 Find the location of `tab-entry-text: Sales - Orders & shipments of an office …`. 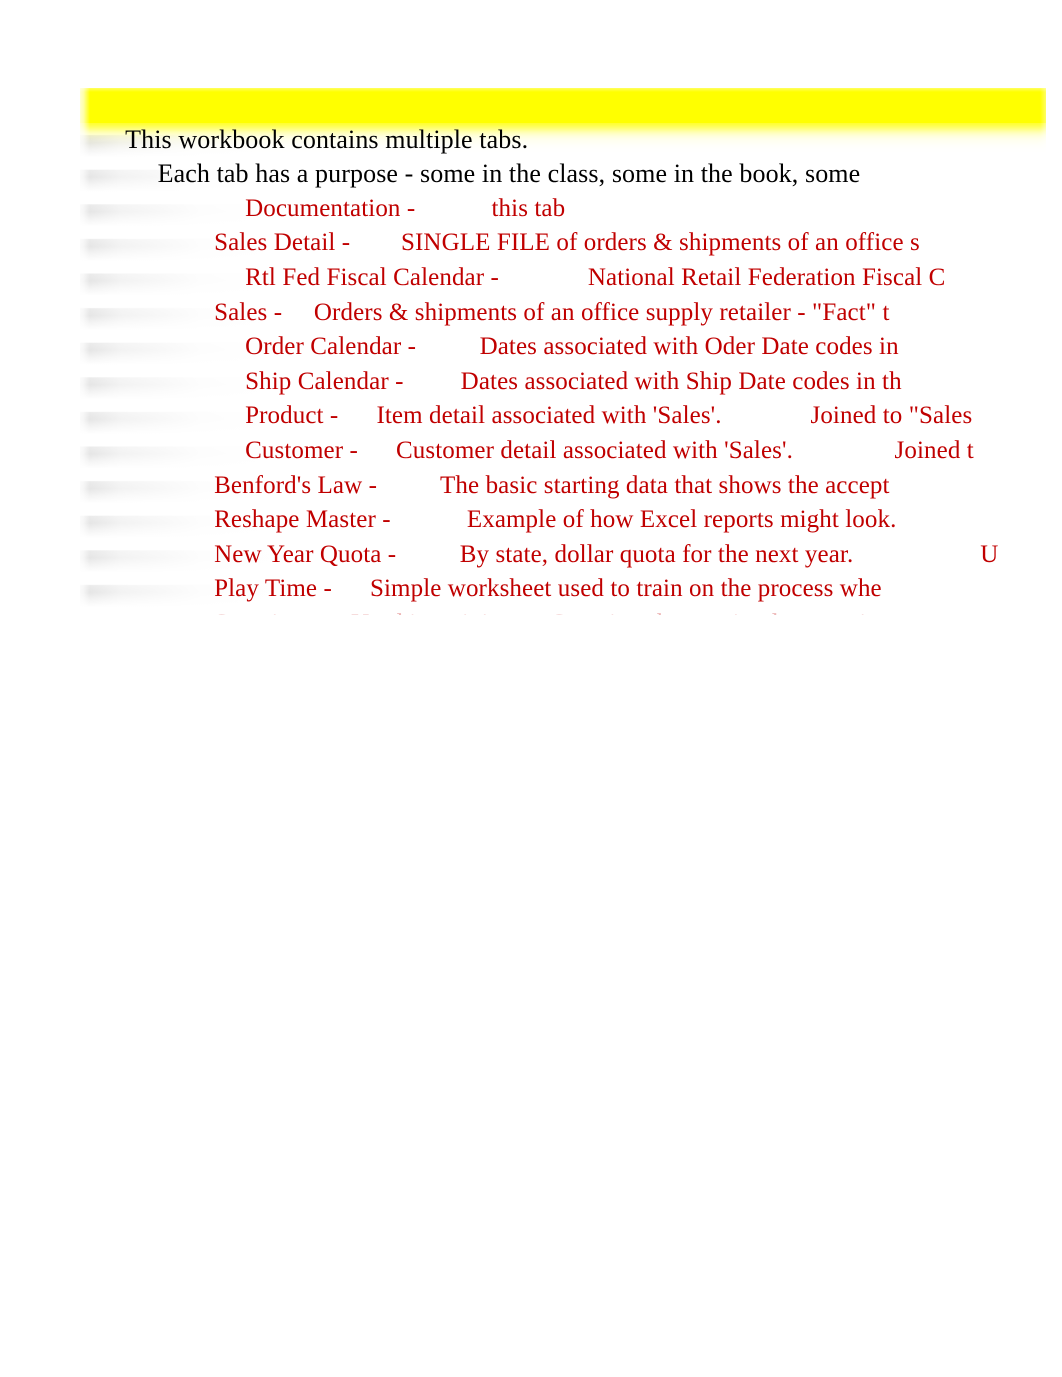

tab-entry-text: Sales - Orders & shipments of an office … is located at coordinates (552, 312).